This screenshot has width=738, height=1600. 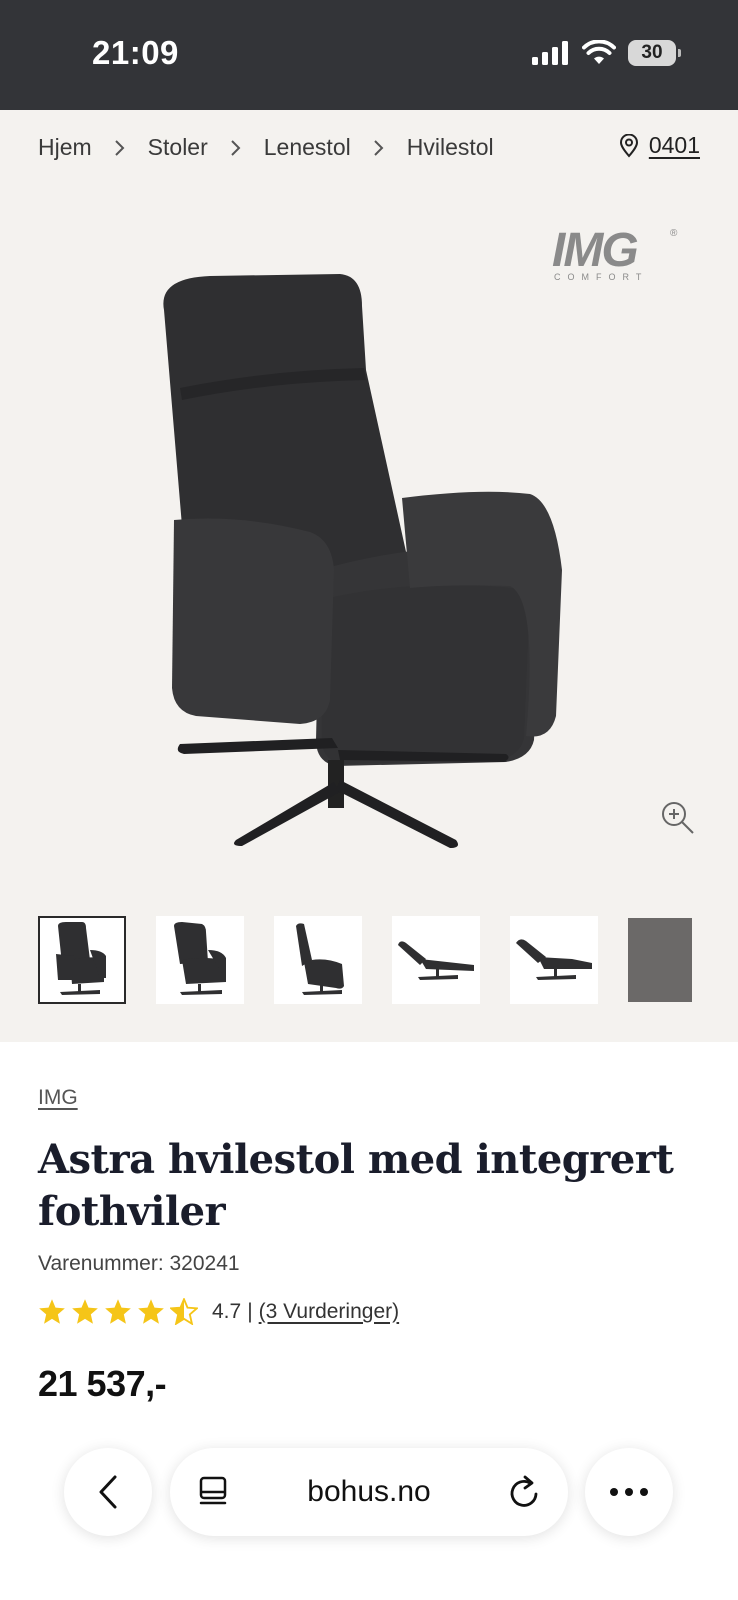 I want to click on product-price: 21 537,-, so click(x=102, y=1383).